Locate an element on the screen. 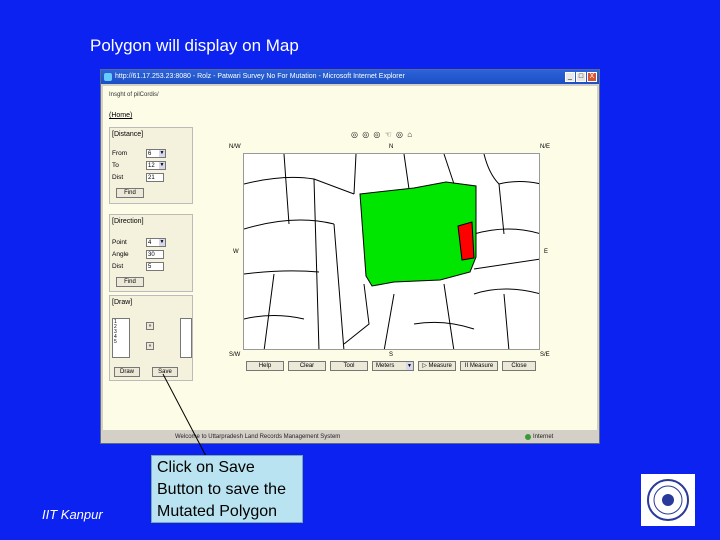  add-point-button: » is located at coordinates (150, 326).